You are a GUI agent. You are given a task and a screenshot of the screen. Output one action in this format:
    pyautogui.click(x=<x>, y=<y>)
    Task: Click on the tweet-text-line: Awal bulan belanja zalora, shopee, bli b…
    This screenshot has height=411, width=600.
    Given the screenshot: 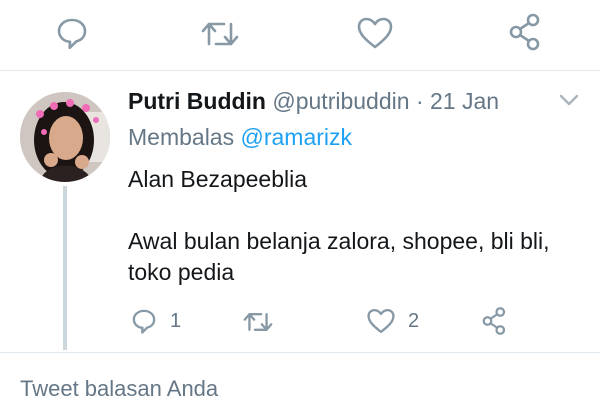 What is the action you would take?
    pyautogui.click(x=339, y=256)
    